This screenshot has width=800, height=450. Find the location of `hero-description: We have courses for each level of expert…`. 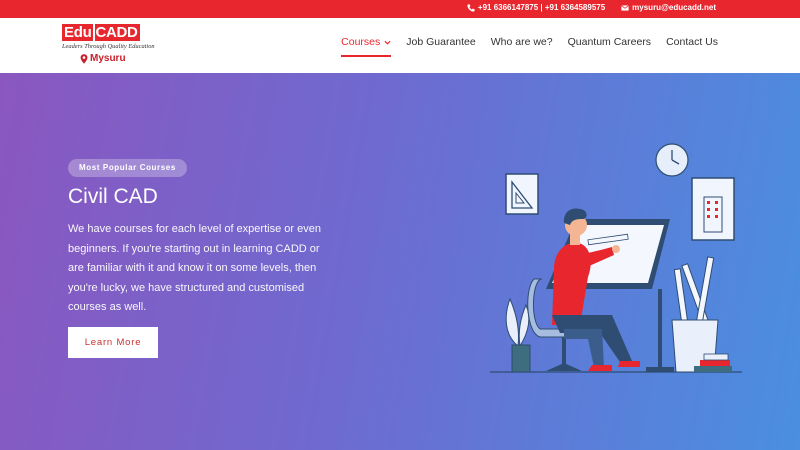

hero-description: We have courses for each level of expert… is located at coordinates (194, 268).